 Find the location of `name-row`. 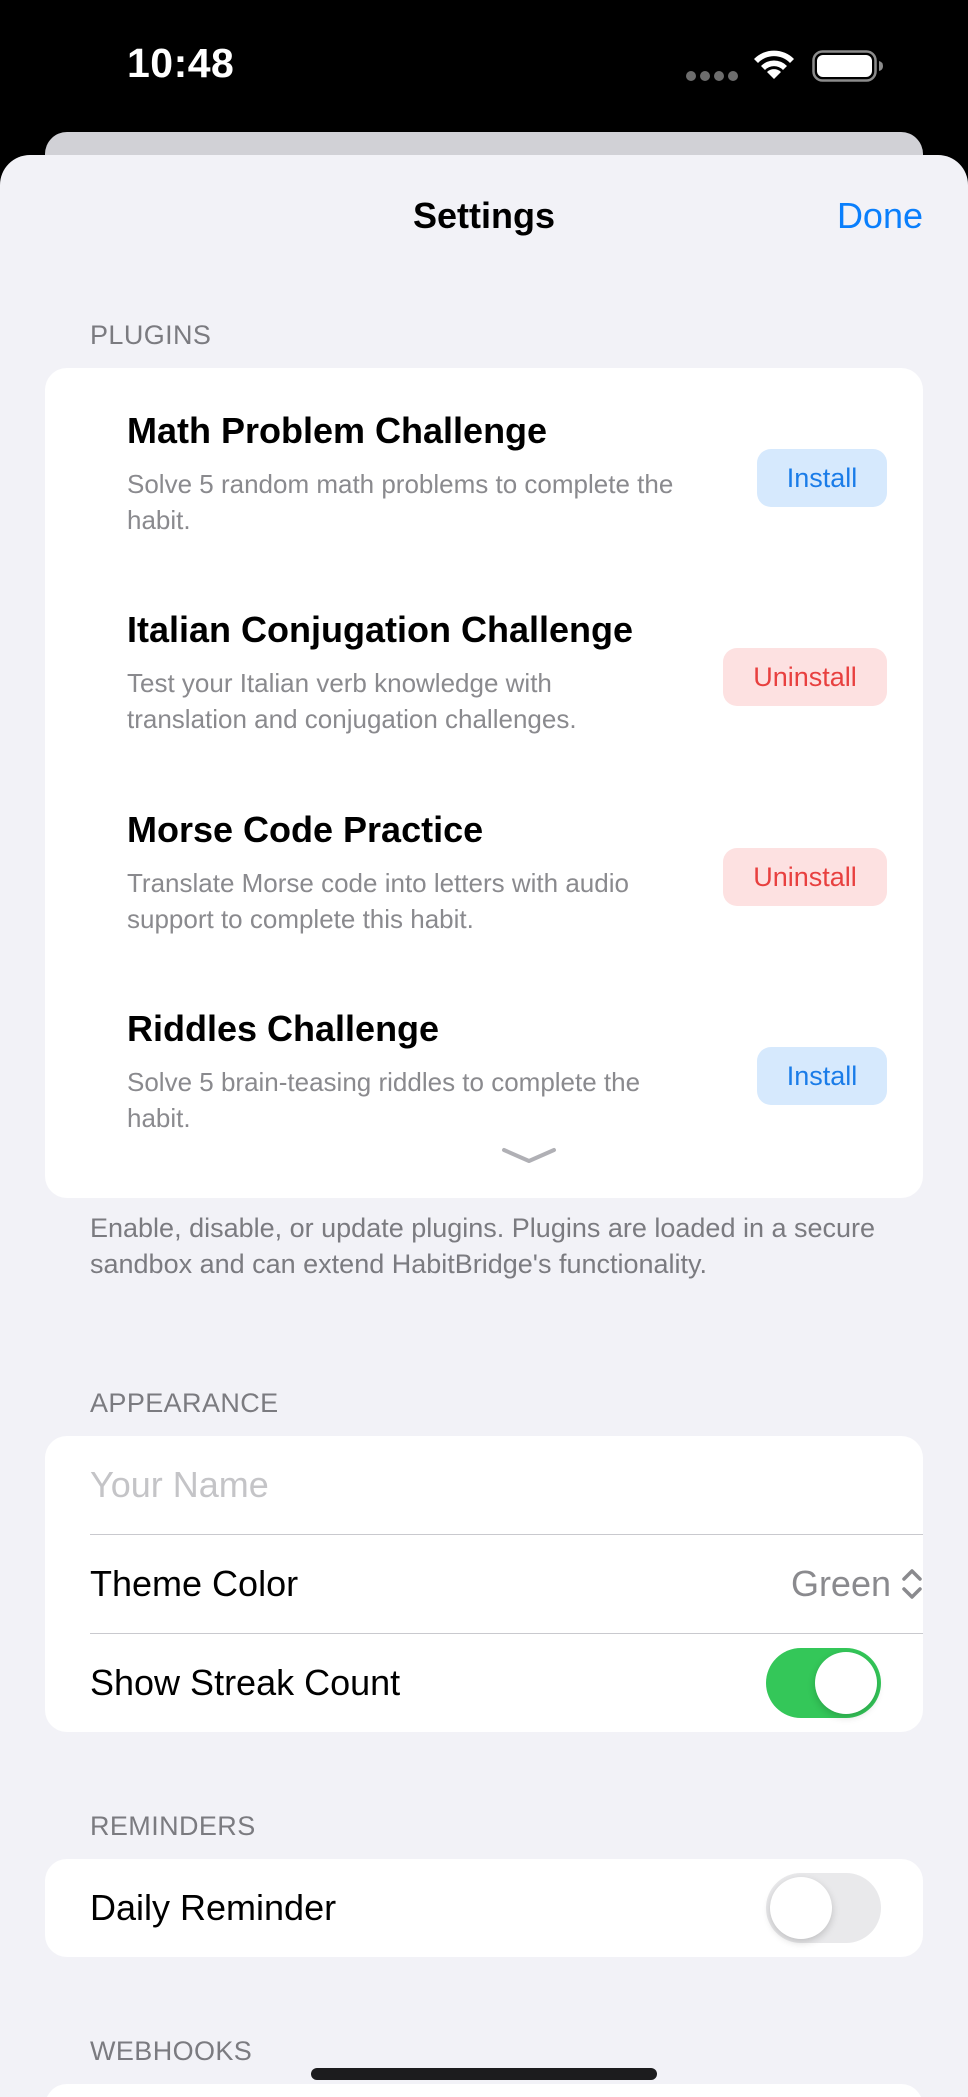

name-row is located at coordinates (506, 1485).